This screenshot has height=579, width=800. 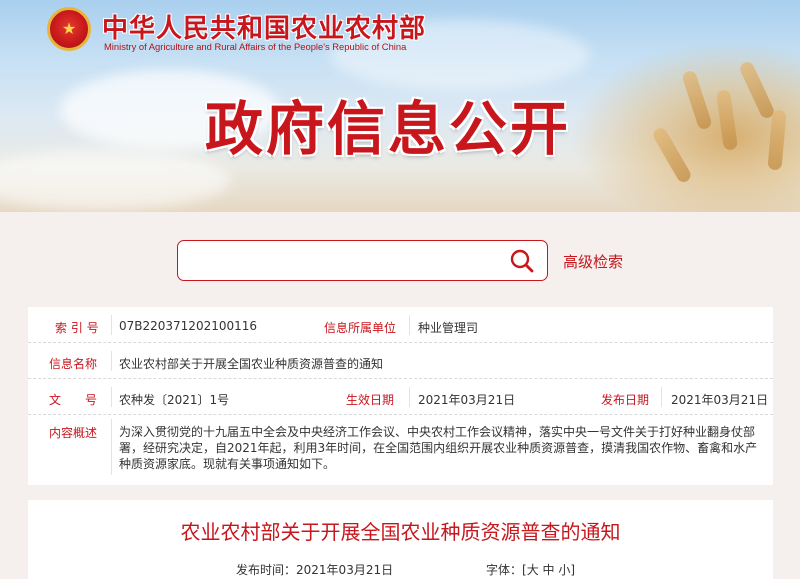 What do you see at coordinates (338, 261) in the screenshot?
I see `search-input` at bounding box center [338, 261].